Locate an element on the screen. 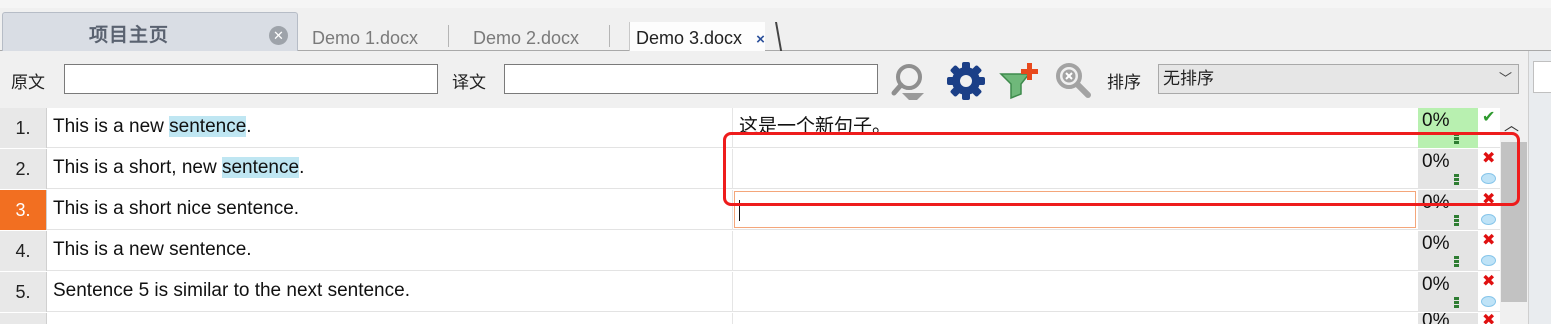  confirmed-check-icon: ✔ is located at coordinates (1488, 118).